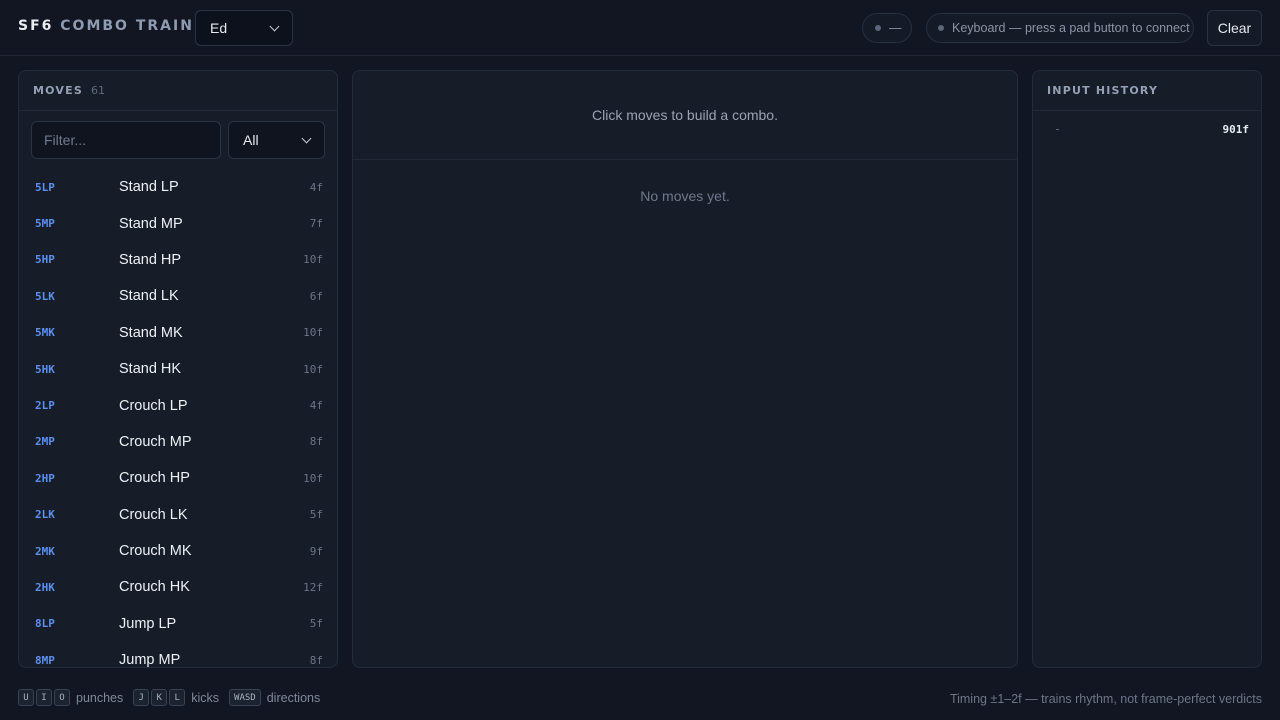 This screenshot has height=720, width=1280. What do you see at coordinates (45, 187) in the screenshot?
I see `move-notation: 5LP` at bounding box center [45, 187].